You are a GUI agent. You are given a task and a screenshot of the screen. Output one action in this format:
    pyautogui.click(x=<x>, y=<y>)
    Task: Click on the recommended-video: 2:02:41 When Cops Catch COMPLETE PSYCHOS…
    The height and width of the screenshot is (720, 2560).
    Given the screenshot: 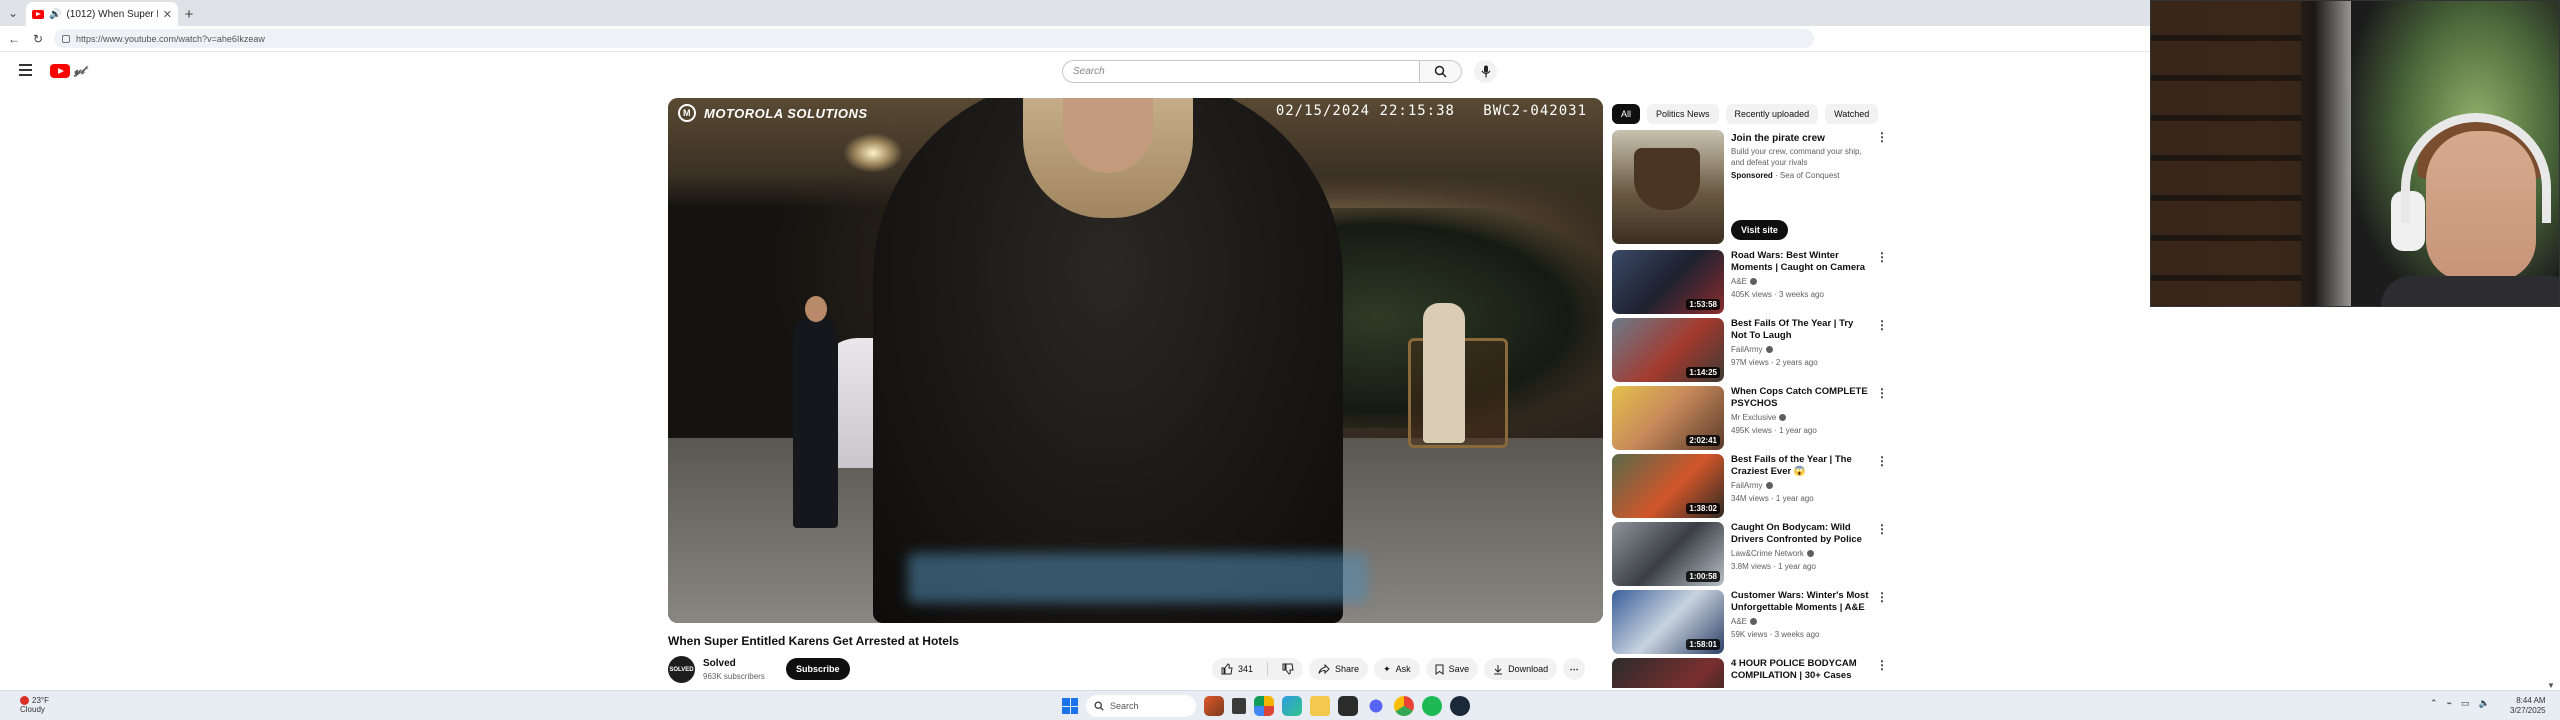 What is the action you would take?
    pyautogui.click(x=1752, y=418)
    